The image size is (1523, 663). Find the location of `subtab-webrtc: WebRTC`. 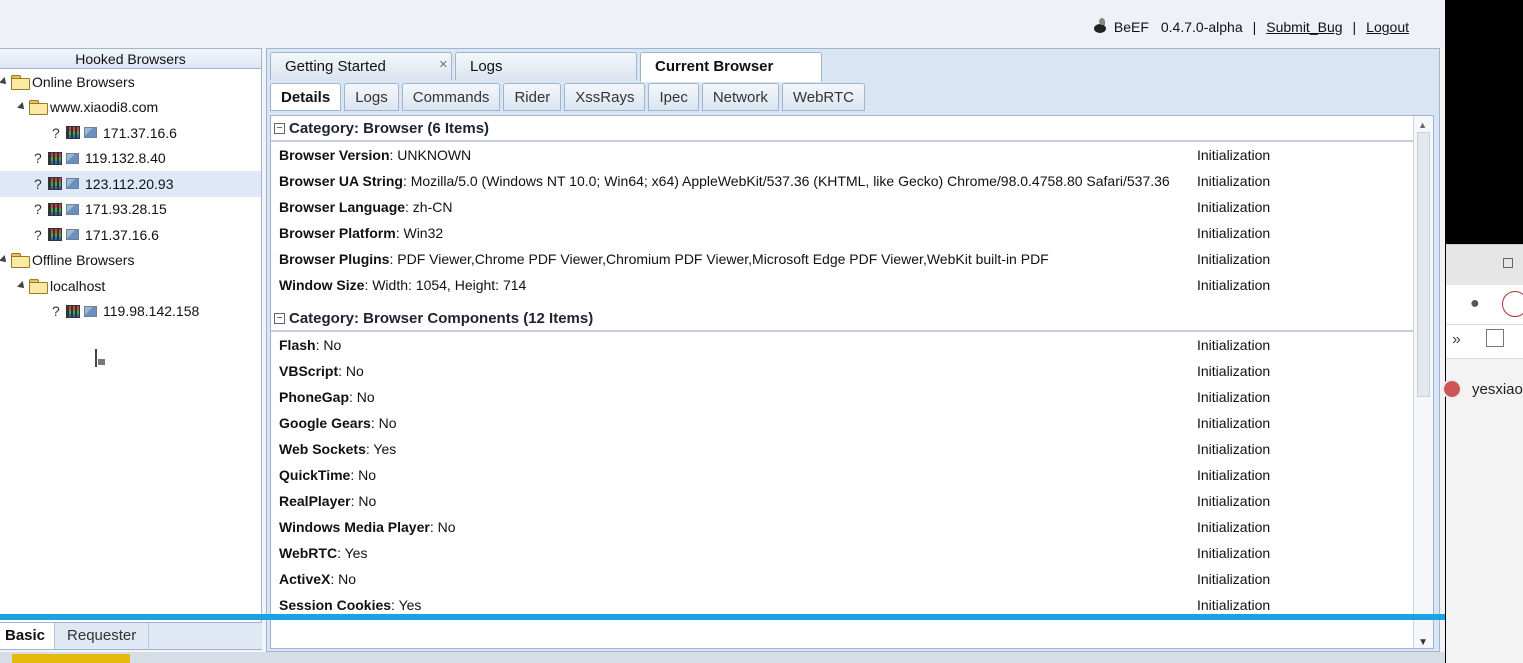

subtab-webrtc: WebRTC is located at coordinates (823, 97).